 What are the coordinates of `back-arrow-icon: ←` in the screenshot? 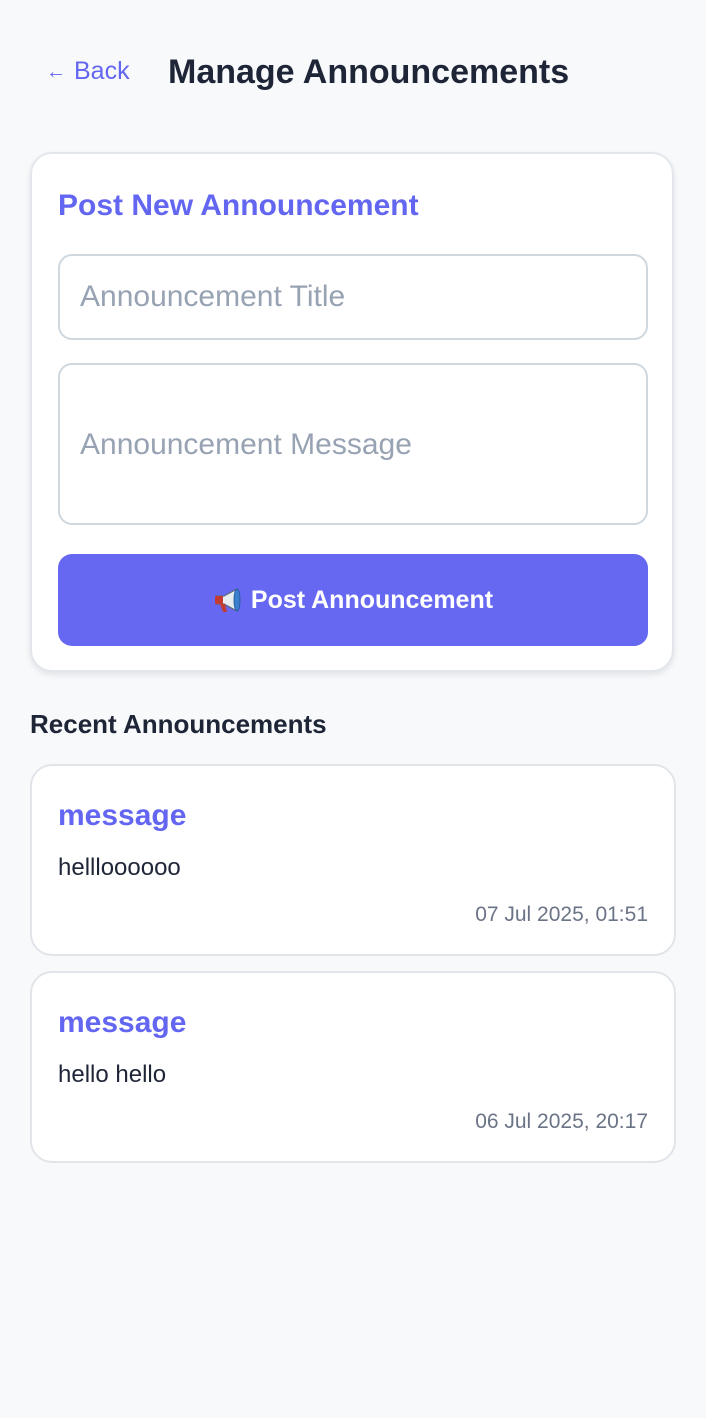 It's located at (56, 72).